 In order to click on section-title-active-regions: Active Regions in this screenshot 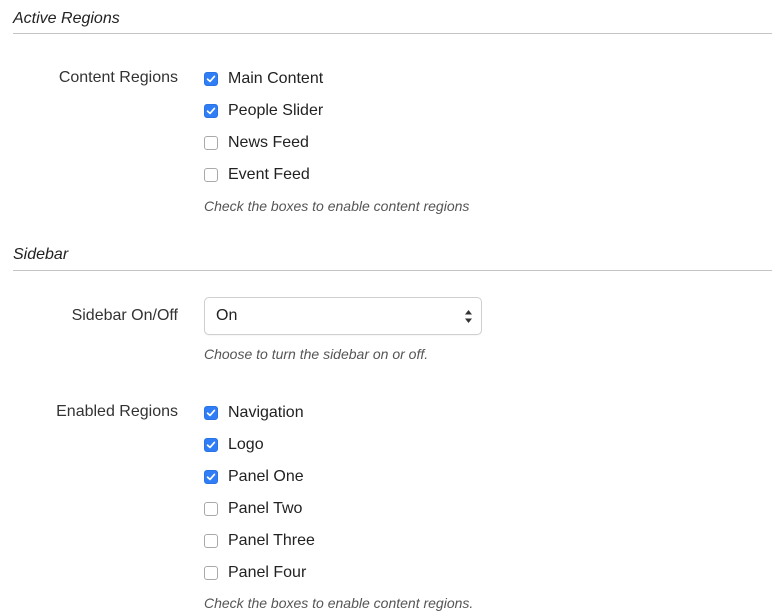, I will do `click(66, 18)`.